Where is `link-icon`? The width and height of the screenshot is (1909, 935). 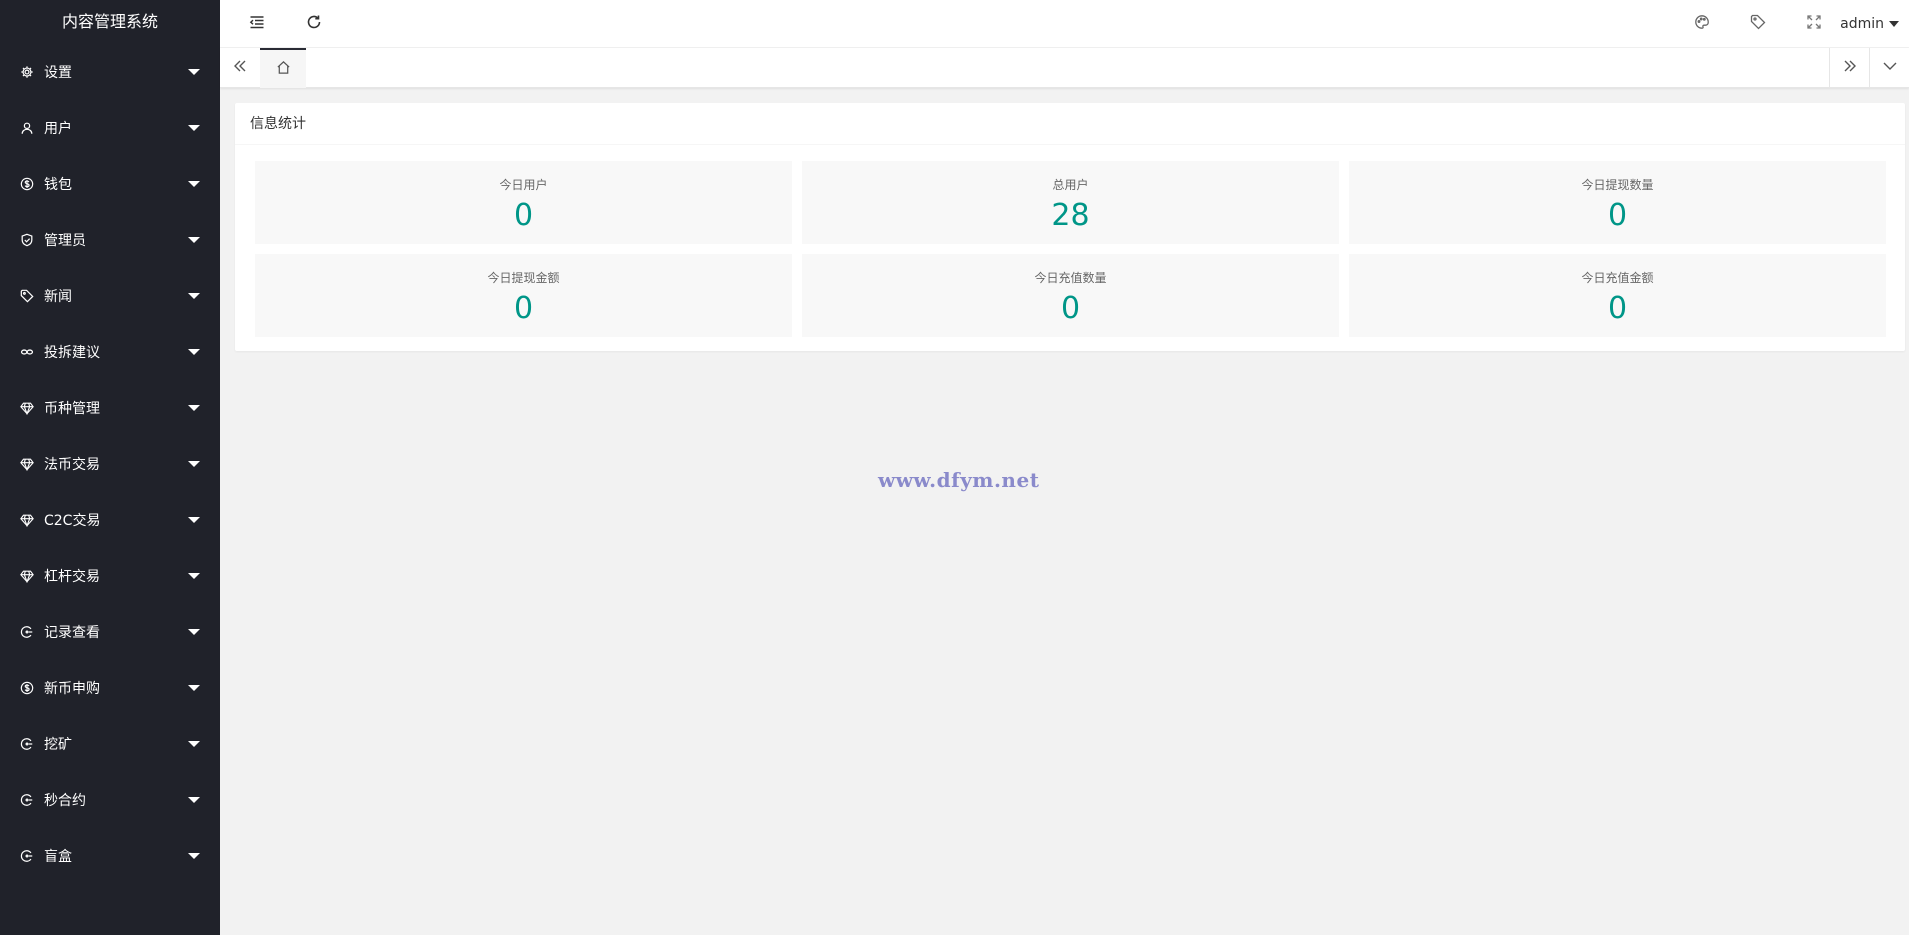
link-icon is located at coordinates (27, 352).